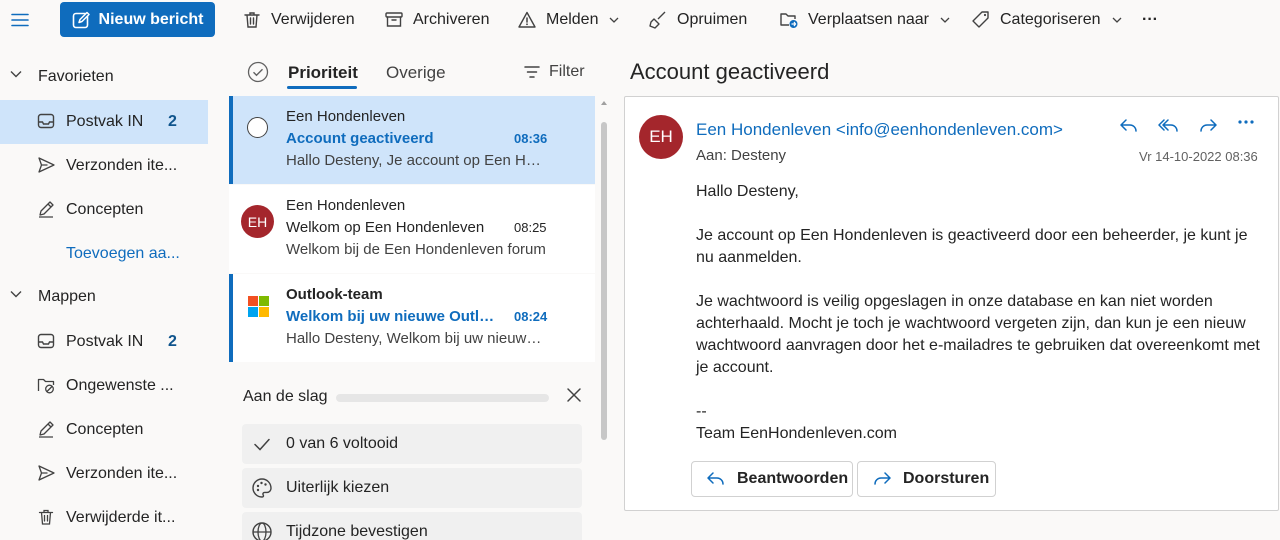 The image size is (1280, 540). I want to click on get-started-timezone-item: Tijdzone bevestigen, so click(412, 526).